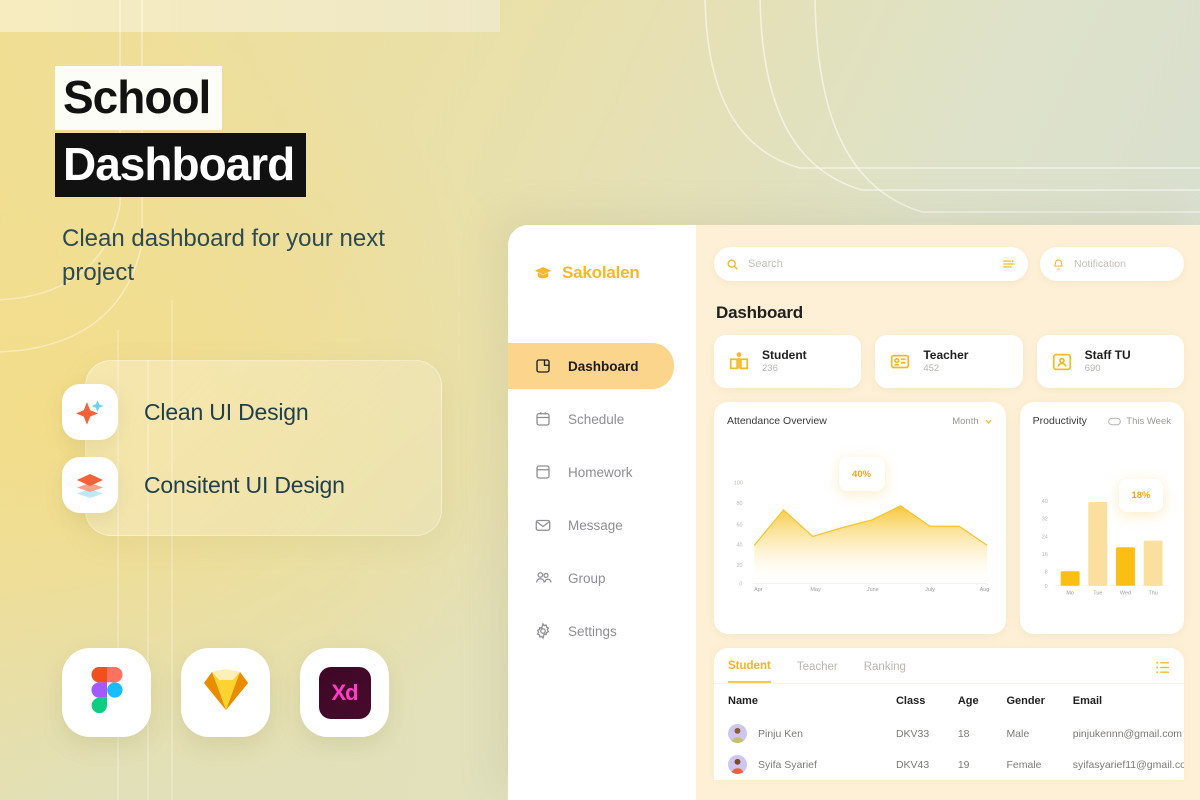  What do you see at coordinates (985, 590) in the screenshot?
I see `svg-text: Aug` at bounding box center [985, 590].